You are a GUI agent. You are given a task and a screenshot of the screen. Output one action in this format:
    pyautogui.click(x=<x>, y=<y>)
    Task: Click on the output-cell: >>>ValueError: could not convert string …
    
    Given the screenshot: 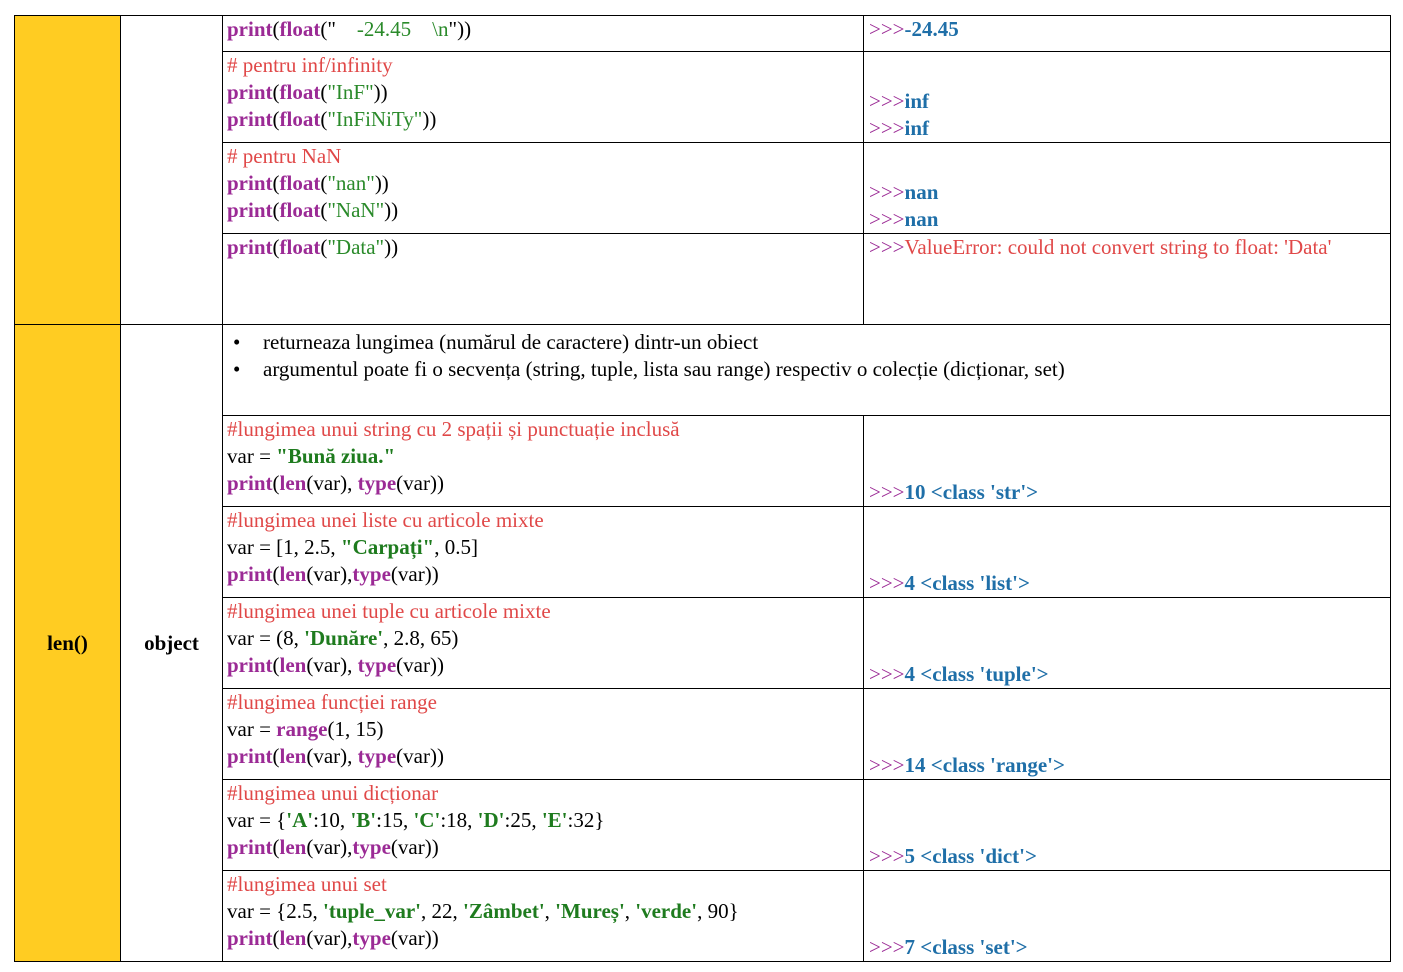 What is the action you would take?
    pyautogui.click(x=1127, y=279)
    